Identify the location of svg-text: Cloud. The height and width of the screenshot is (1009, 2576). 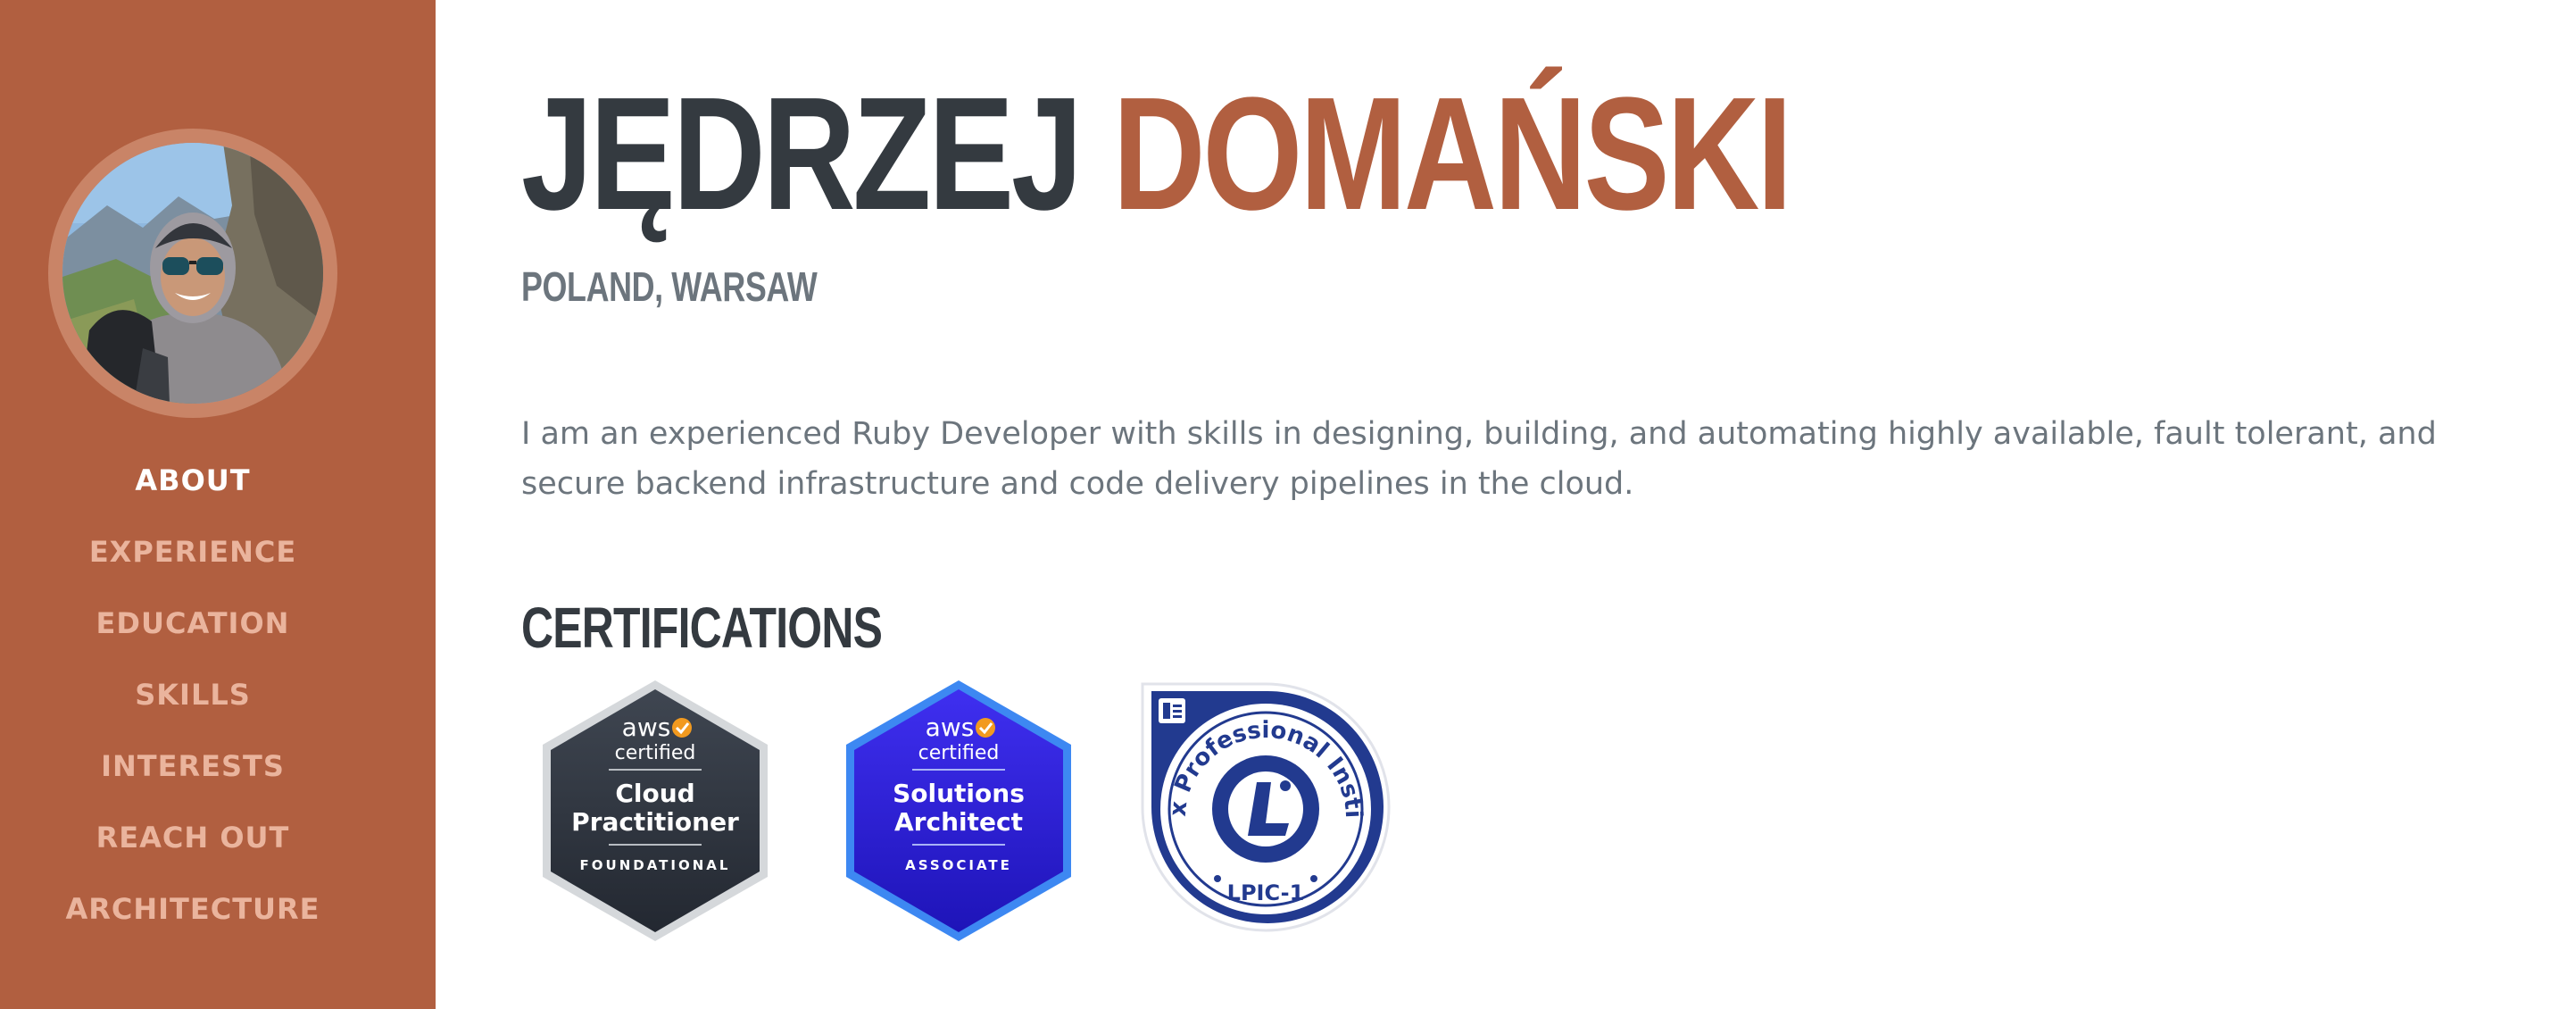
(654, 793).